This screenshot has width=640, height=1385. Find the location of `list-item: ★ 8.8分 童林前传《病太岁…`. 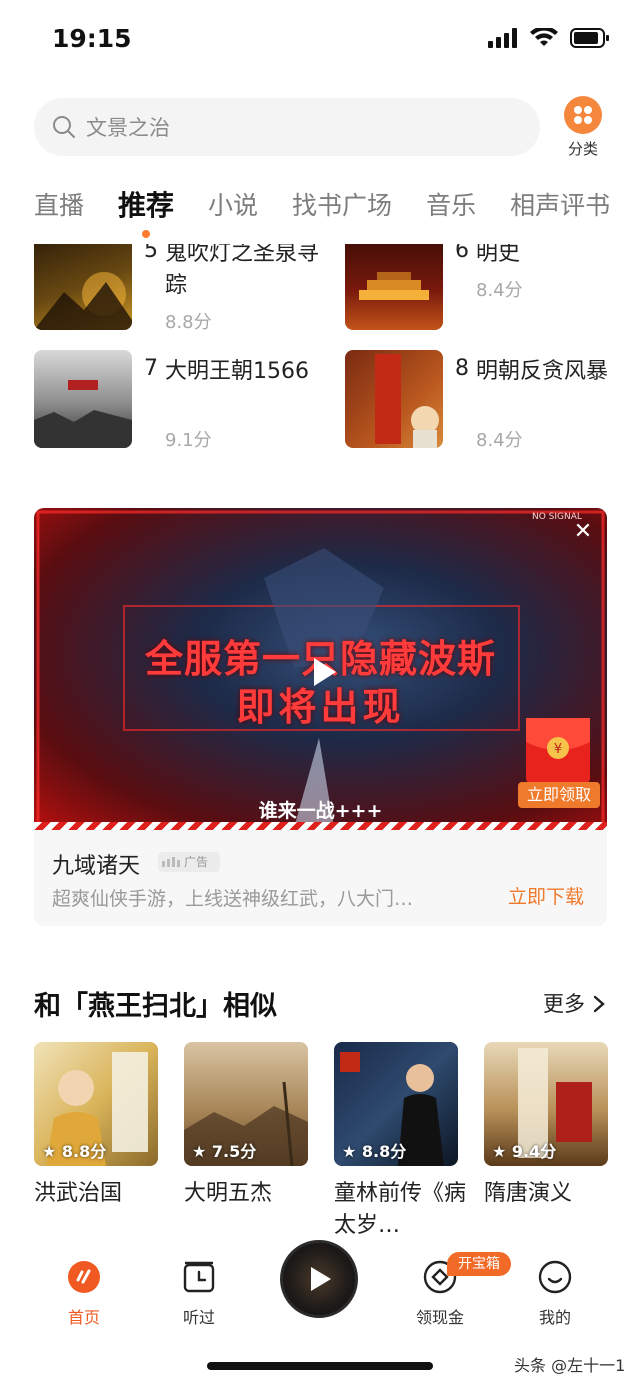

list-item: ★ 8.8分 童林前传《病太岁… is located at coordinates (400, 1142).